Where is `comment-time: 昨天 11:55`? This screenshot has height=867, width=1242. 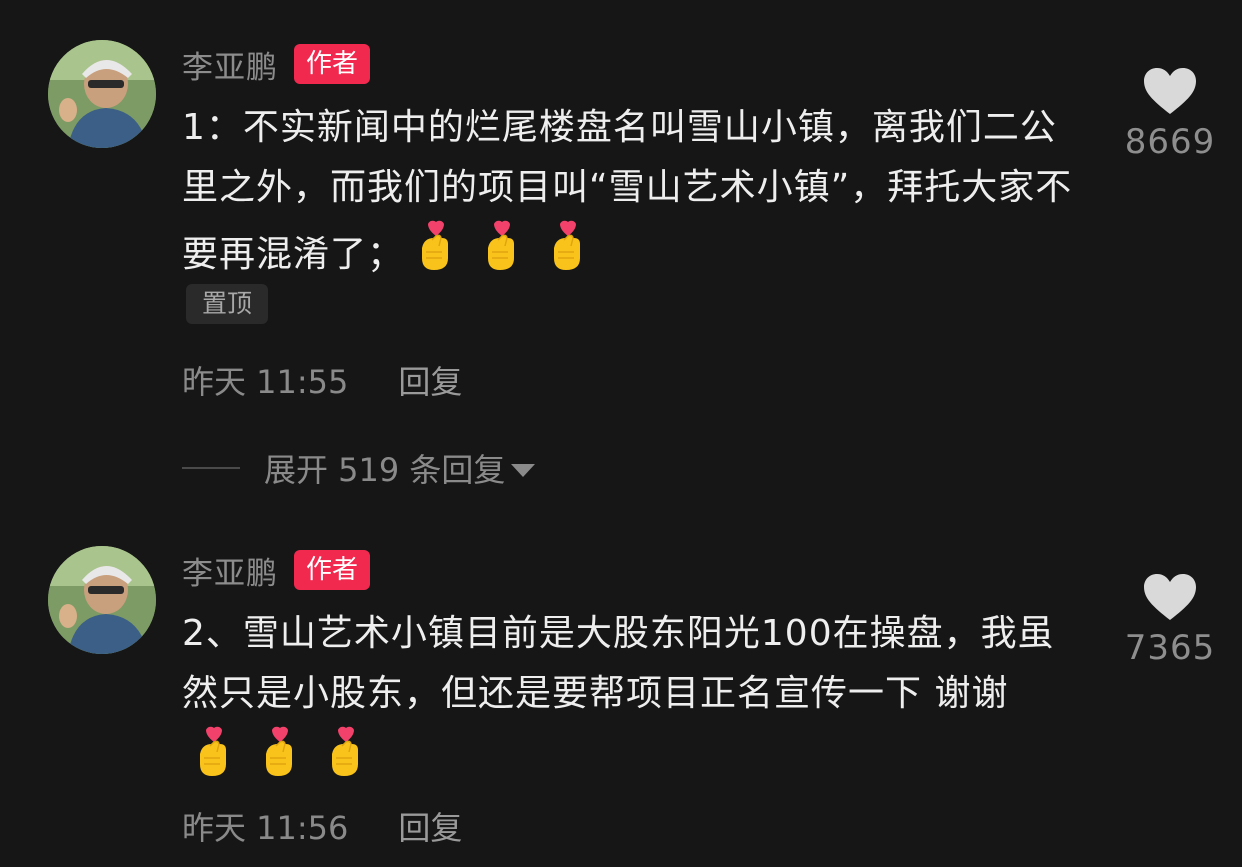 comment-time: 昨天 11:55 is located at coordinates (265, 382).